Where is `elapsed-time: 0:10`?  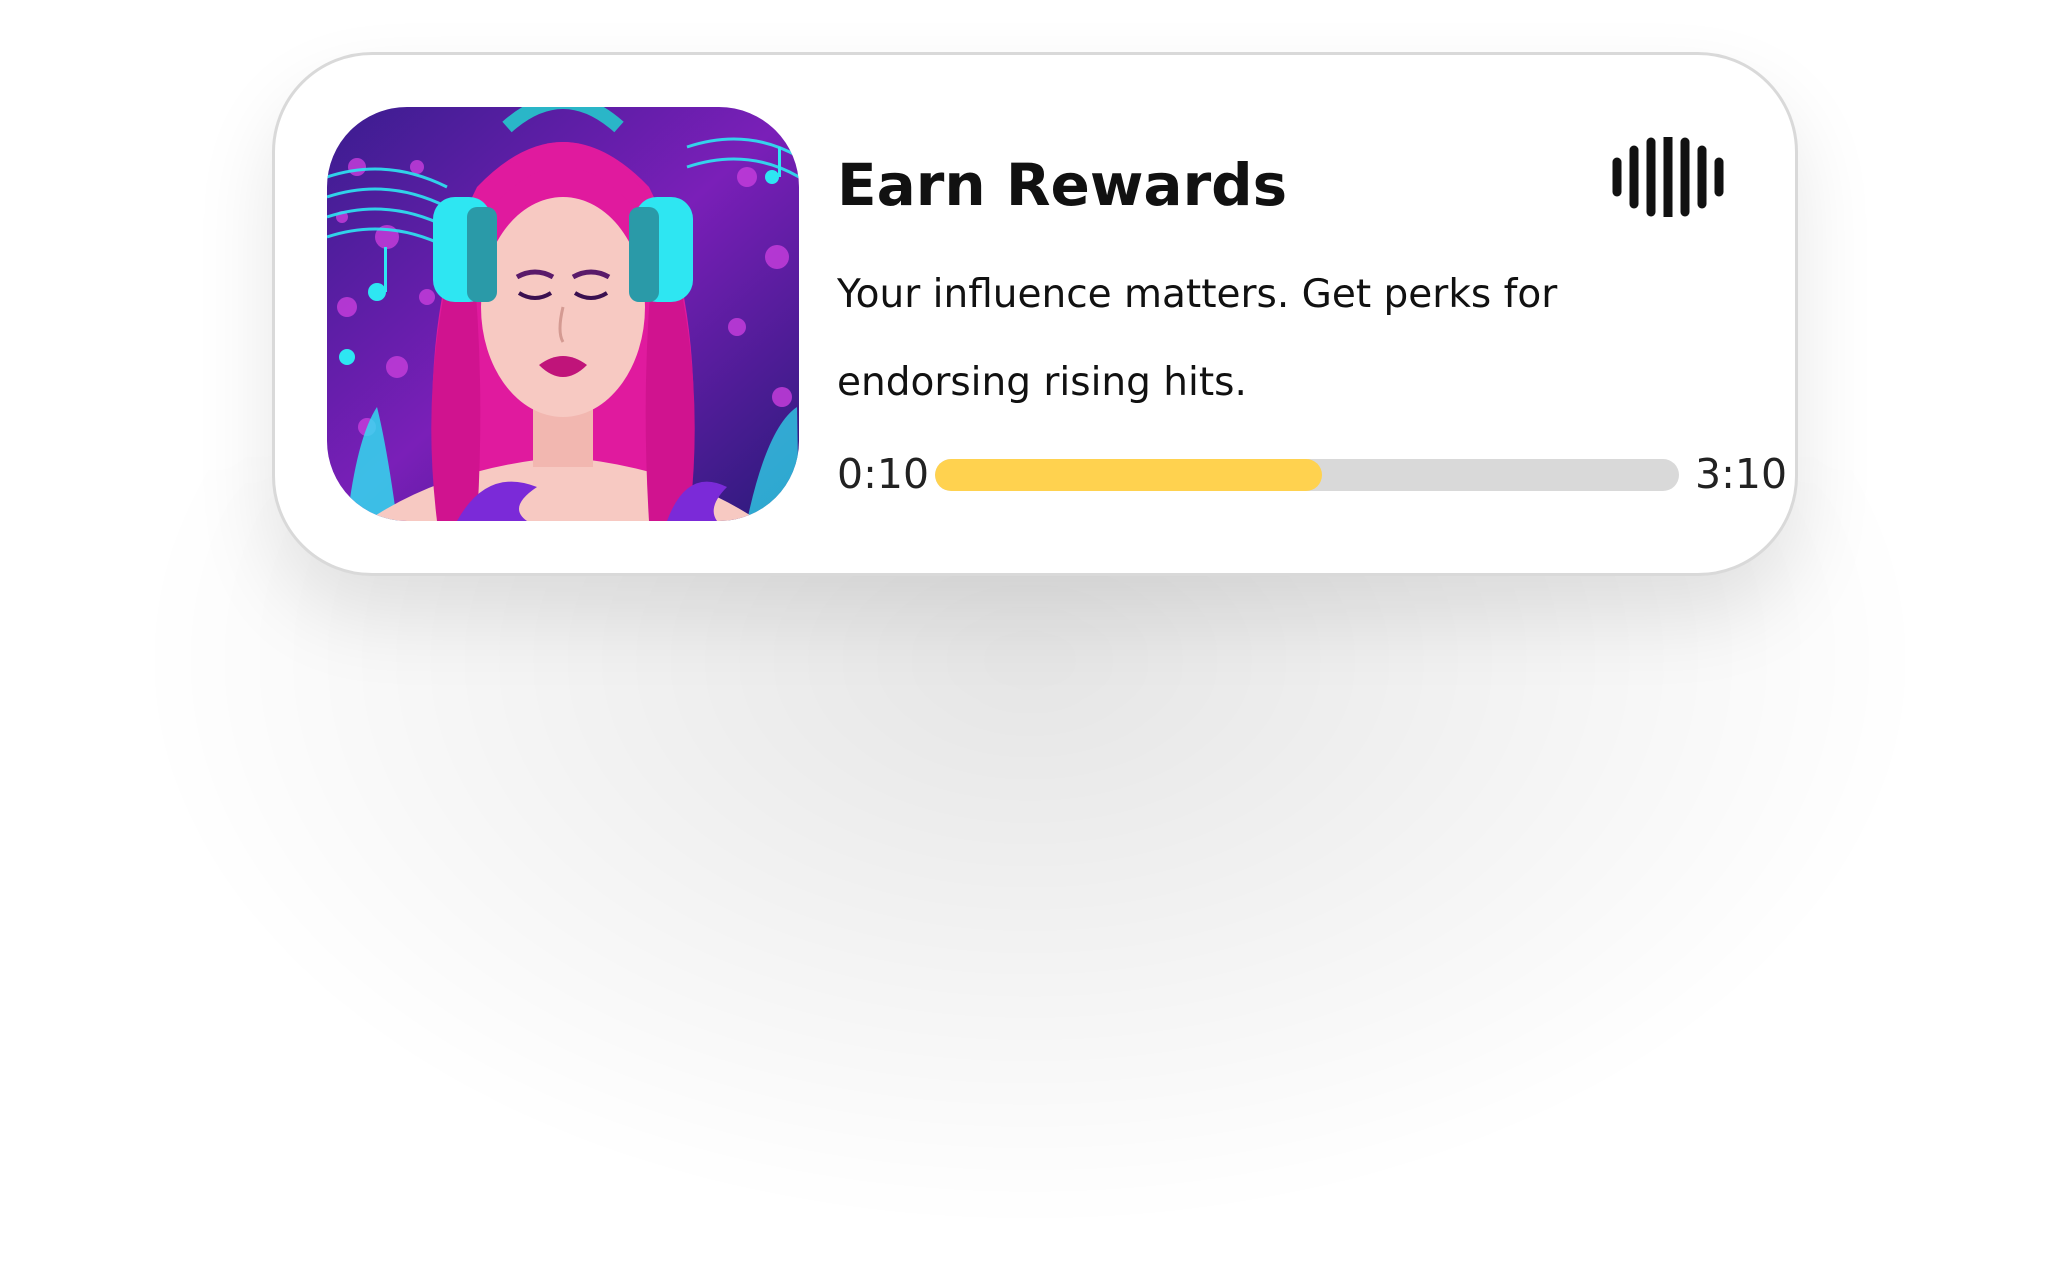
elapsed-time: 0:10 is located at coordinates (883, 474).